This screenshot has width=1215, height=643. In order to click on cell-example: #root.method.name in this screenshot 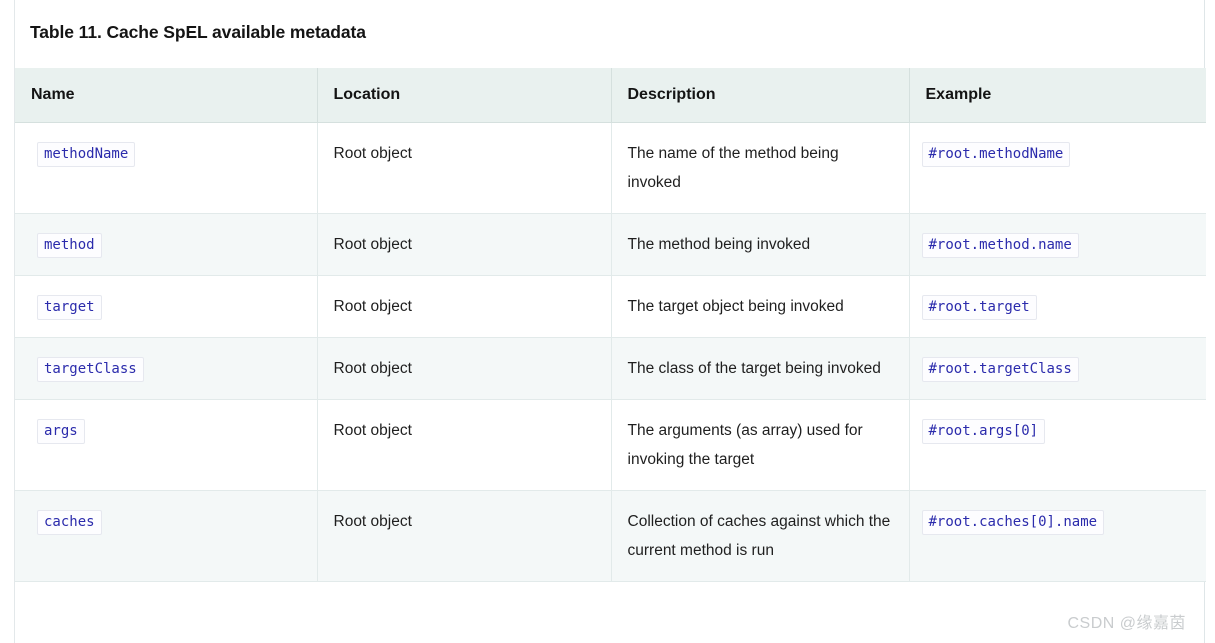, I will do `click(1057, 244)`.